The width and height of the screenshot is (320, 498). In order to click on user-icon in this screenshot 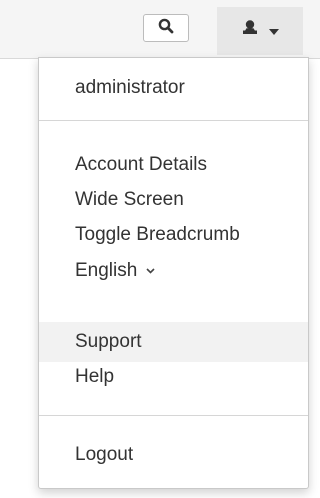, I will do `click(250, 31)`.